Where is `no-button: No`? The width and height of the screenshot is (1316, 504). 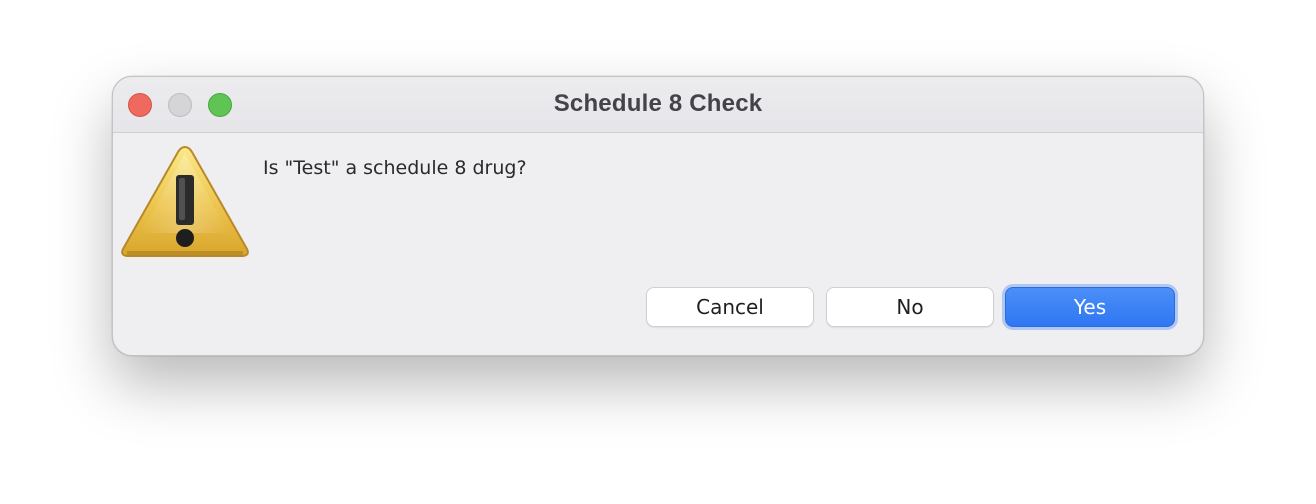
no-button: No is located at coordinates (910, 307).